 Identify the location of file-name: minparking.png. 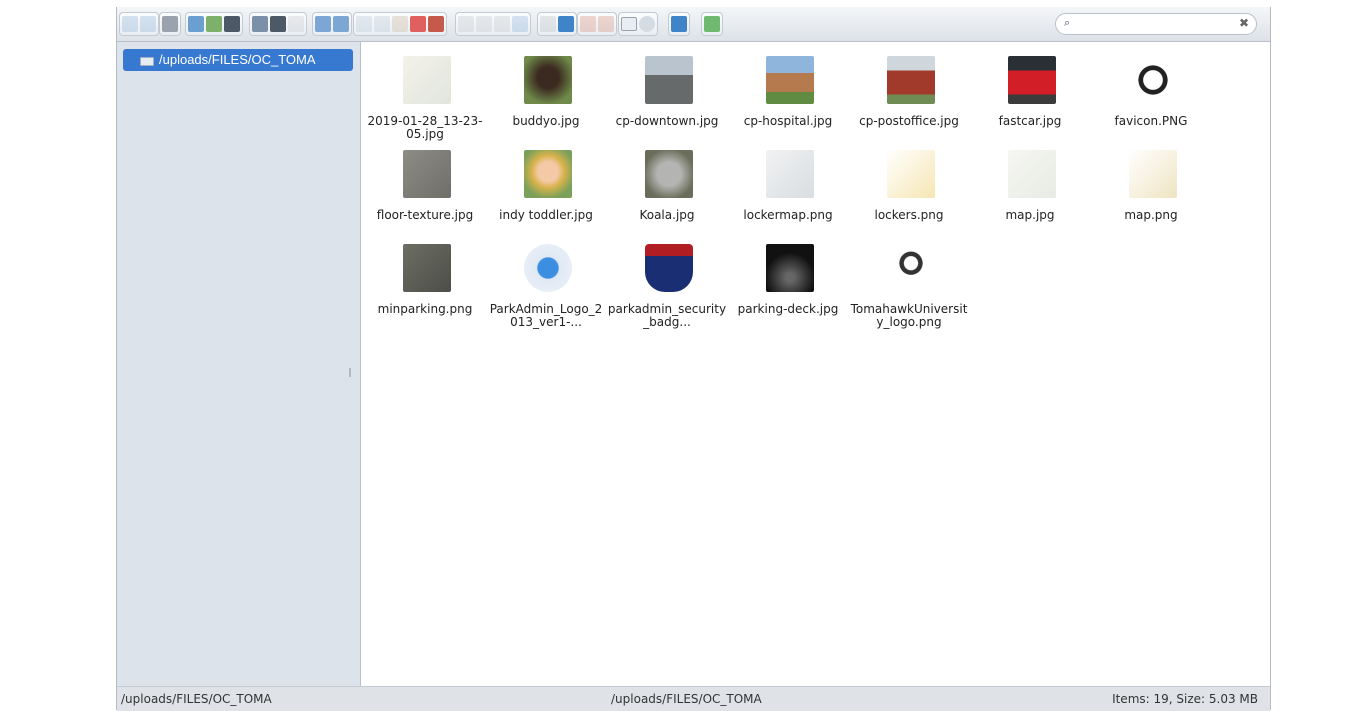
(425, 309).